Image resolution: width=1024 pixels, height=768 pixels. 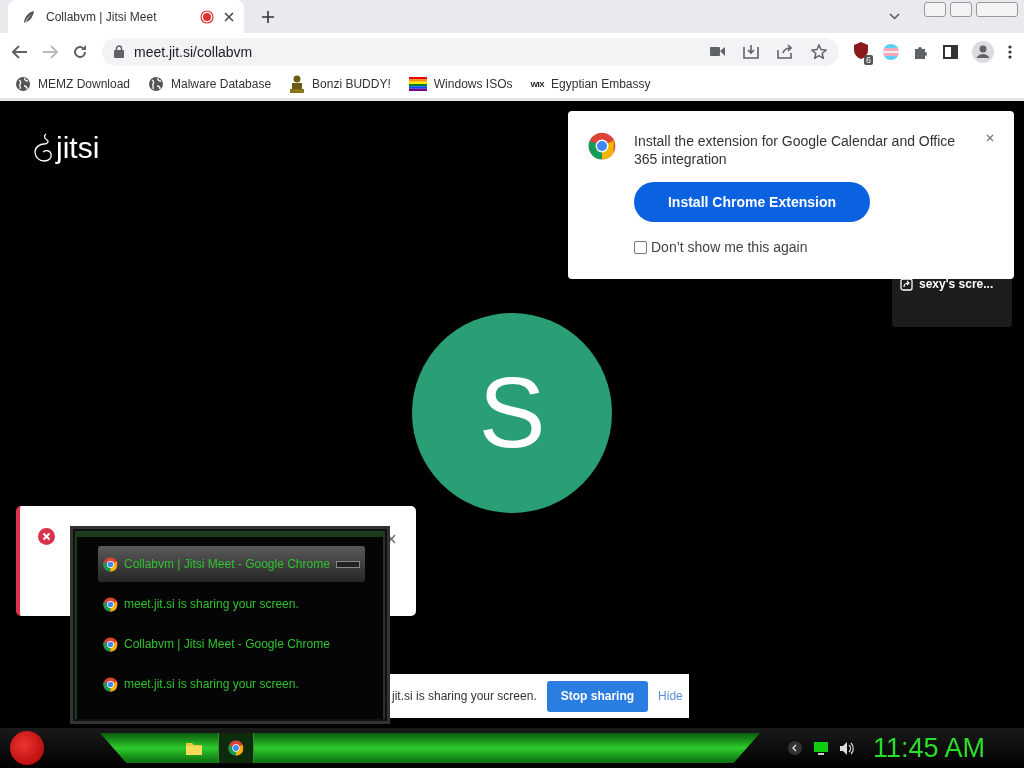 What do you see at coordinates (351, 84) in the screenshot?
I see `bookmark-label: Bonzi BUDDY!` at bounding box center [351, 84].